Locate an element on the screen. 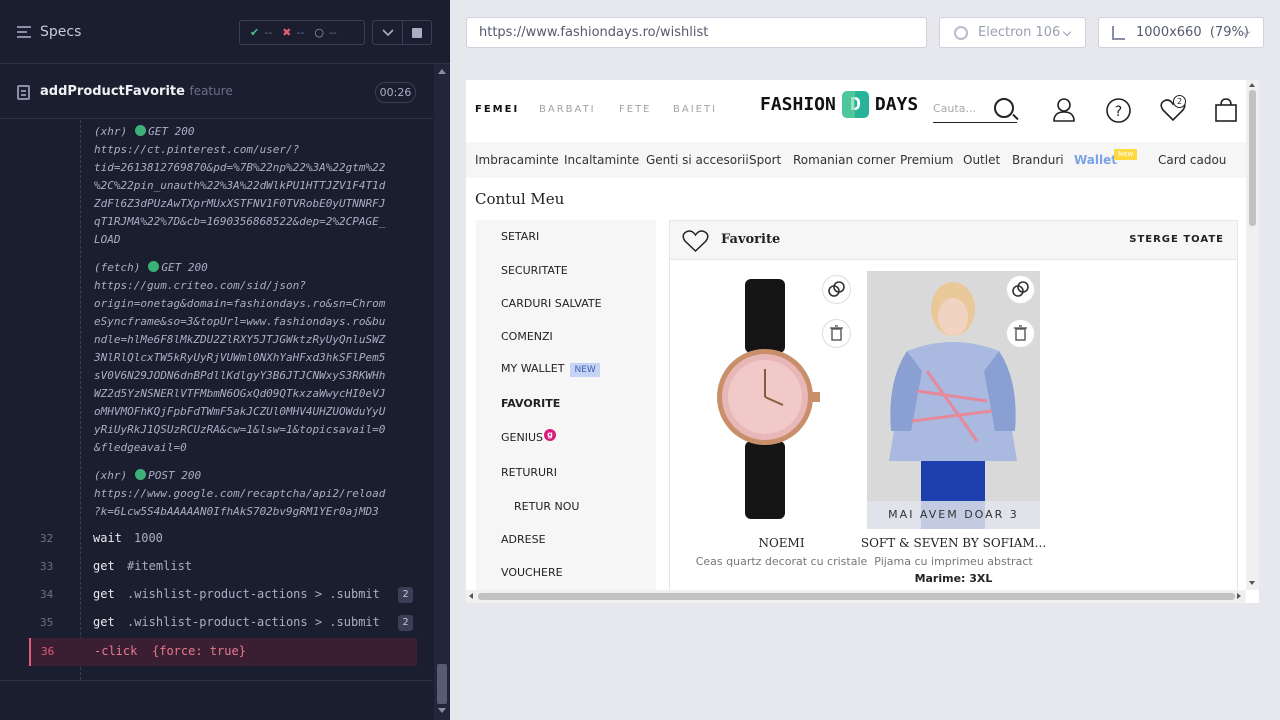 Image resolution: width=1280 pixels, height=720 pixels. failed-command-row: 36 -click {force: true} is located at coordinates (223, 652).